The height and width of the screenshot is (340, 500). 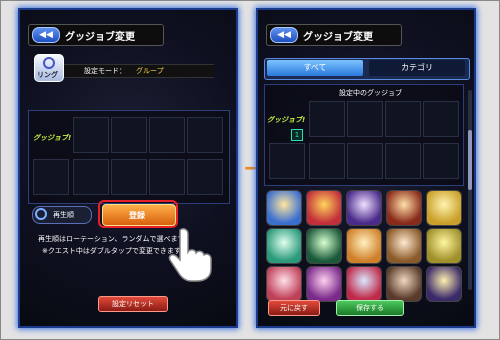 What do you see at coordinates (129, 157) in the screenshot?
I see `goodjob-slot-grid: グッジョブ!` at bounding box center [129, 157].